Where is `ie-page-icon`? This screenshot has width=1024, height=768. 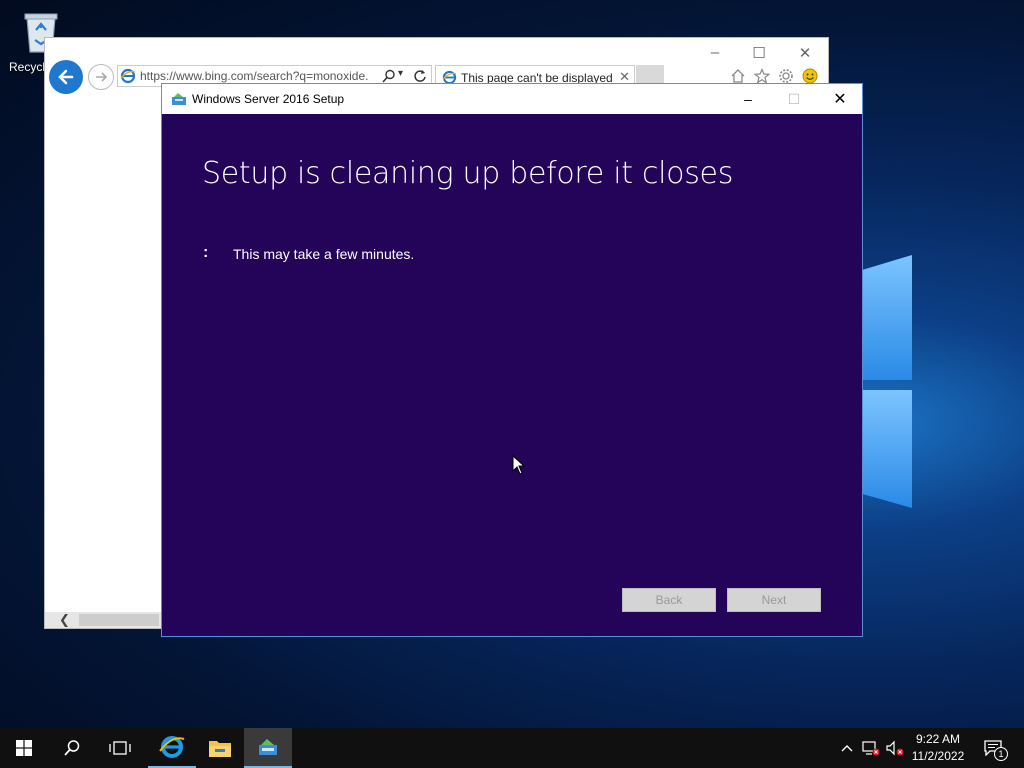
ie-page-icon is located at coordinates (128, 76).